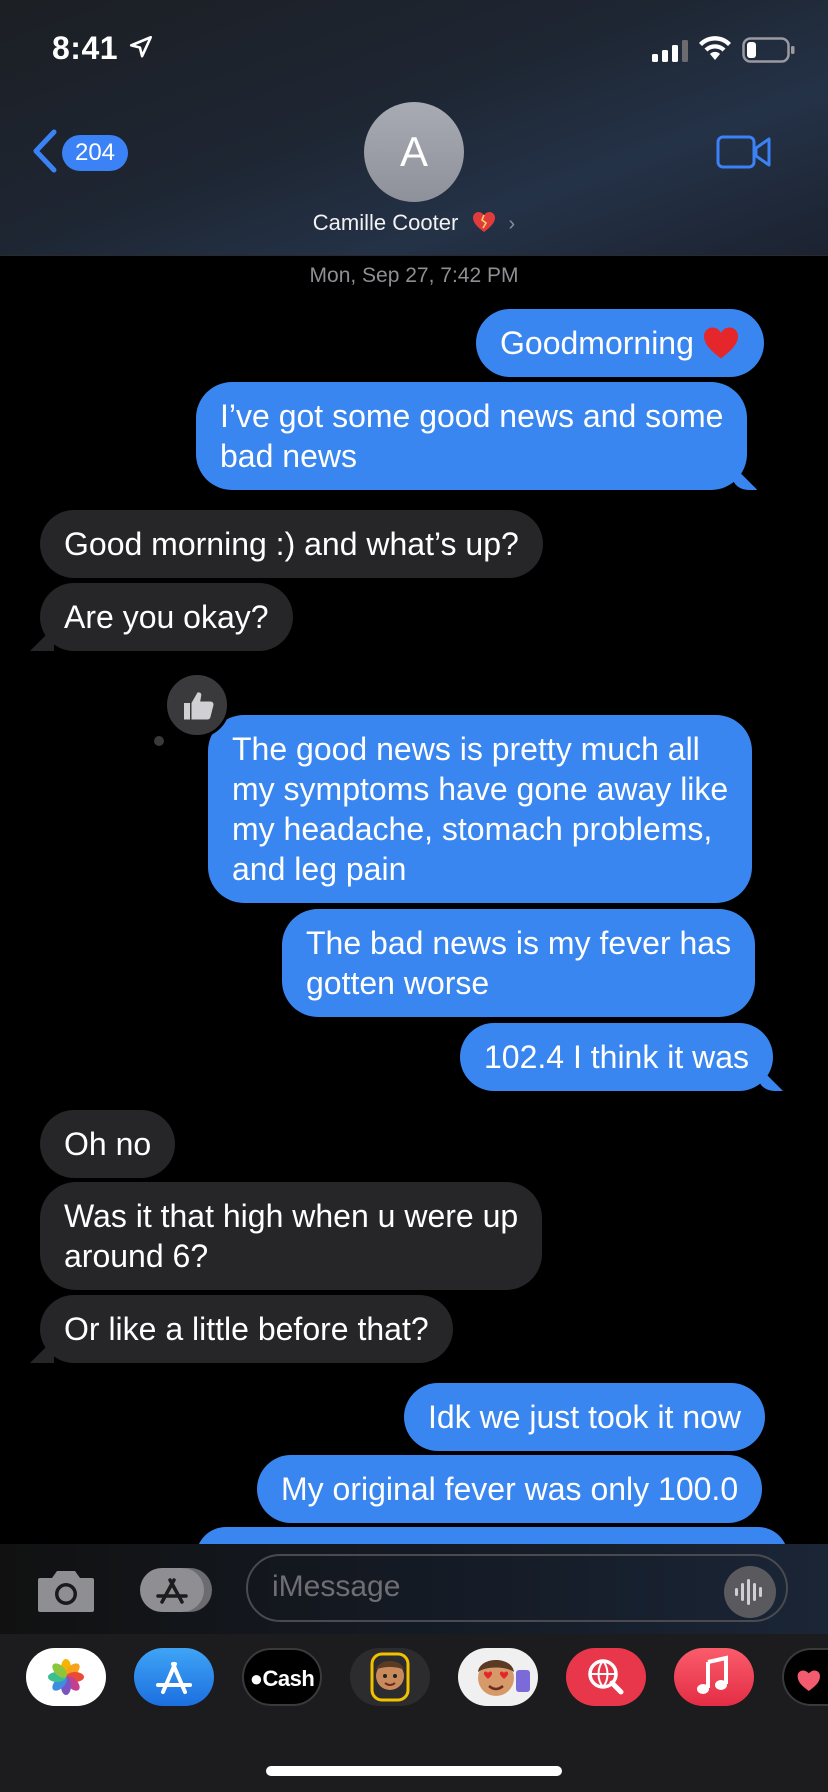 The image size is (828, 1792). What do you see at coordinates (66, 1590) in the screenshot?
I see `camera-icon` at bounding box center [66, 1590].